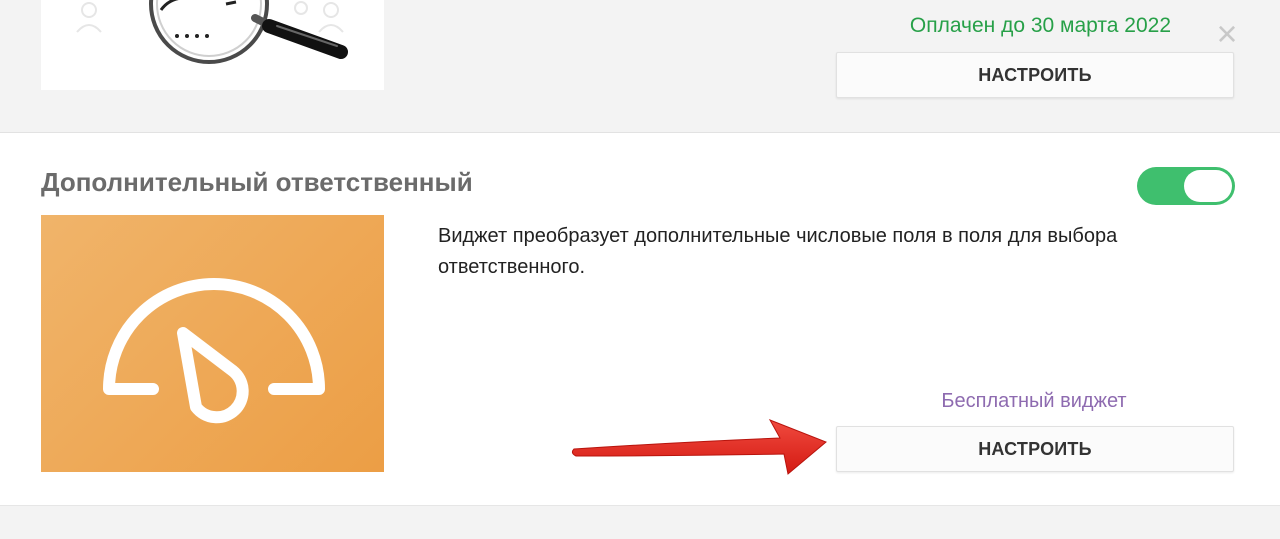  Describe the element at coordinates (1040, 25) in the screenshot. I see `paid-status-text: Оплачен до 30 марта 2022` at that location.